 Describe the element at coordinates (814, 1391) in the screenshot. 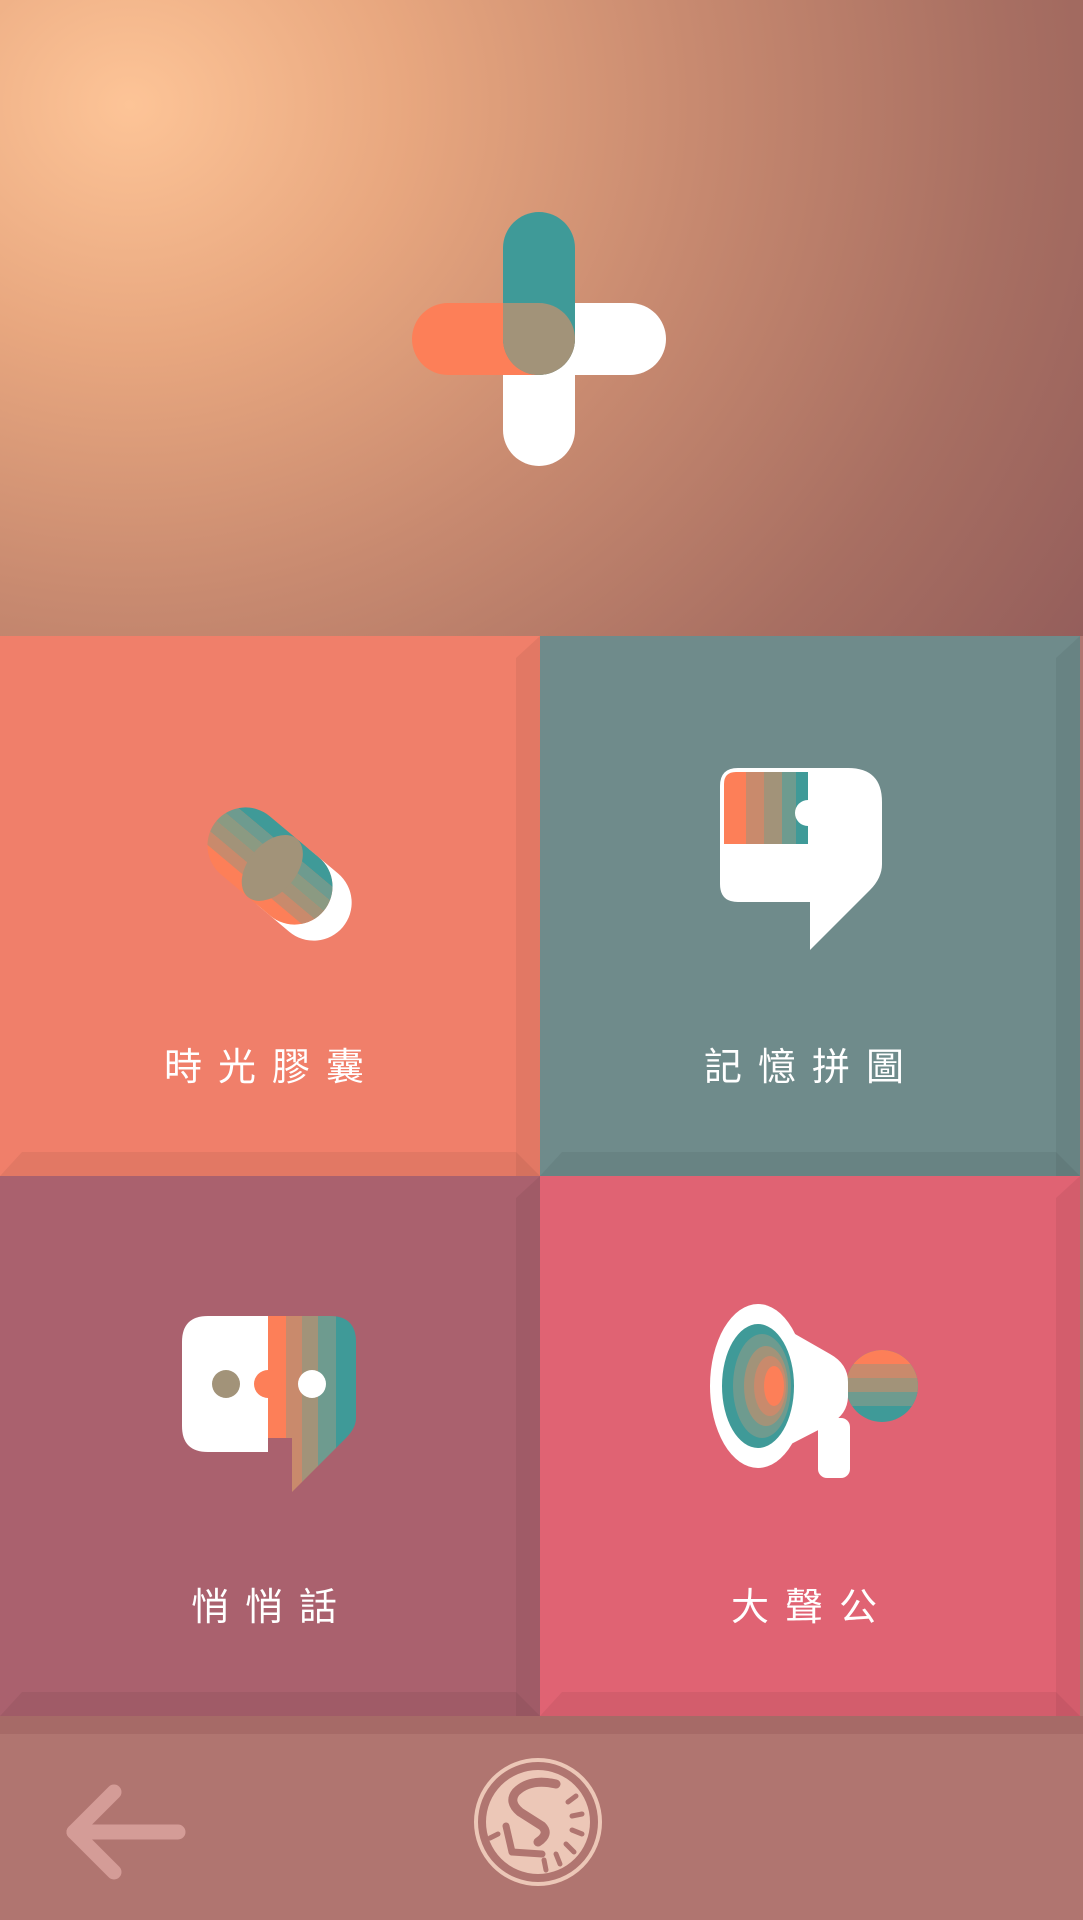

I see `megaphone-icon` at that location.